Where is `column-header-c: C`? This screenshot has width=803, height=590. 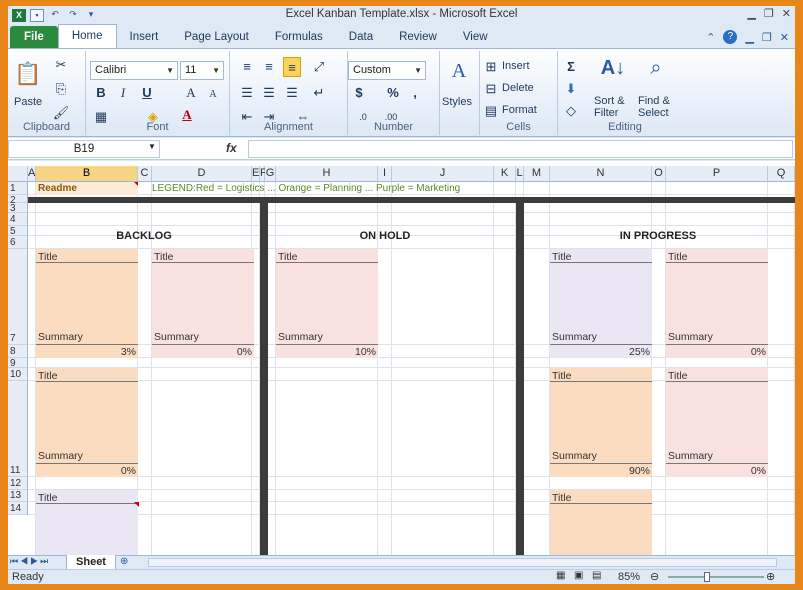 column-header-c: C is located at coordinates (145, 174).